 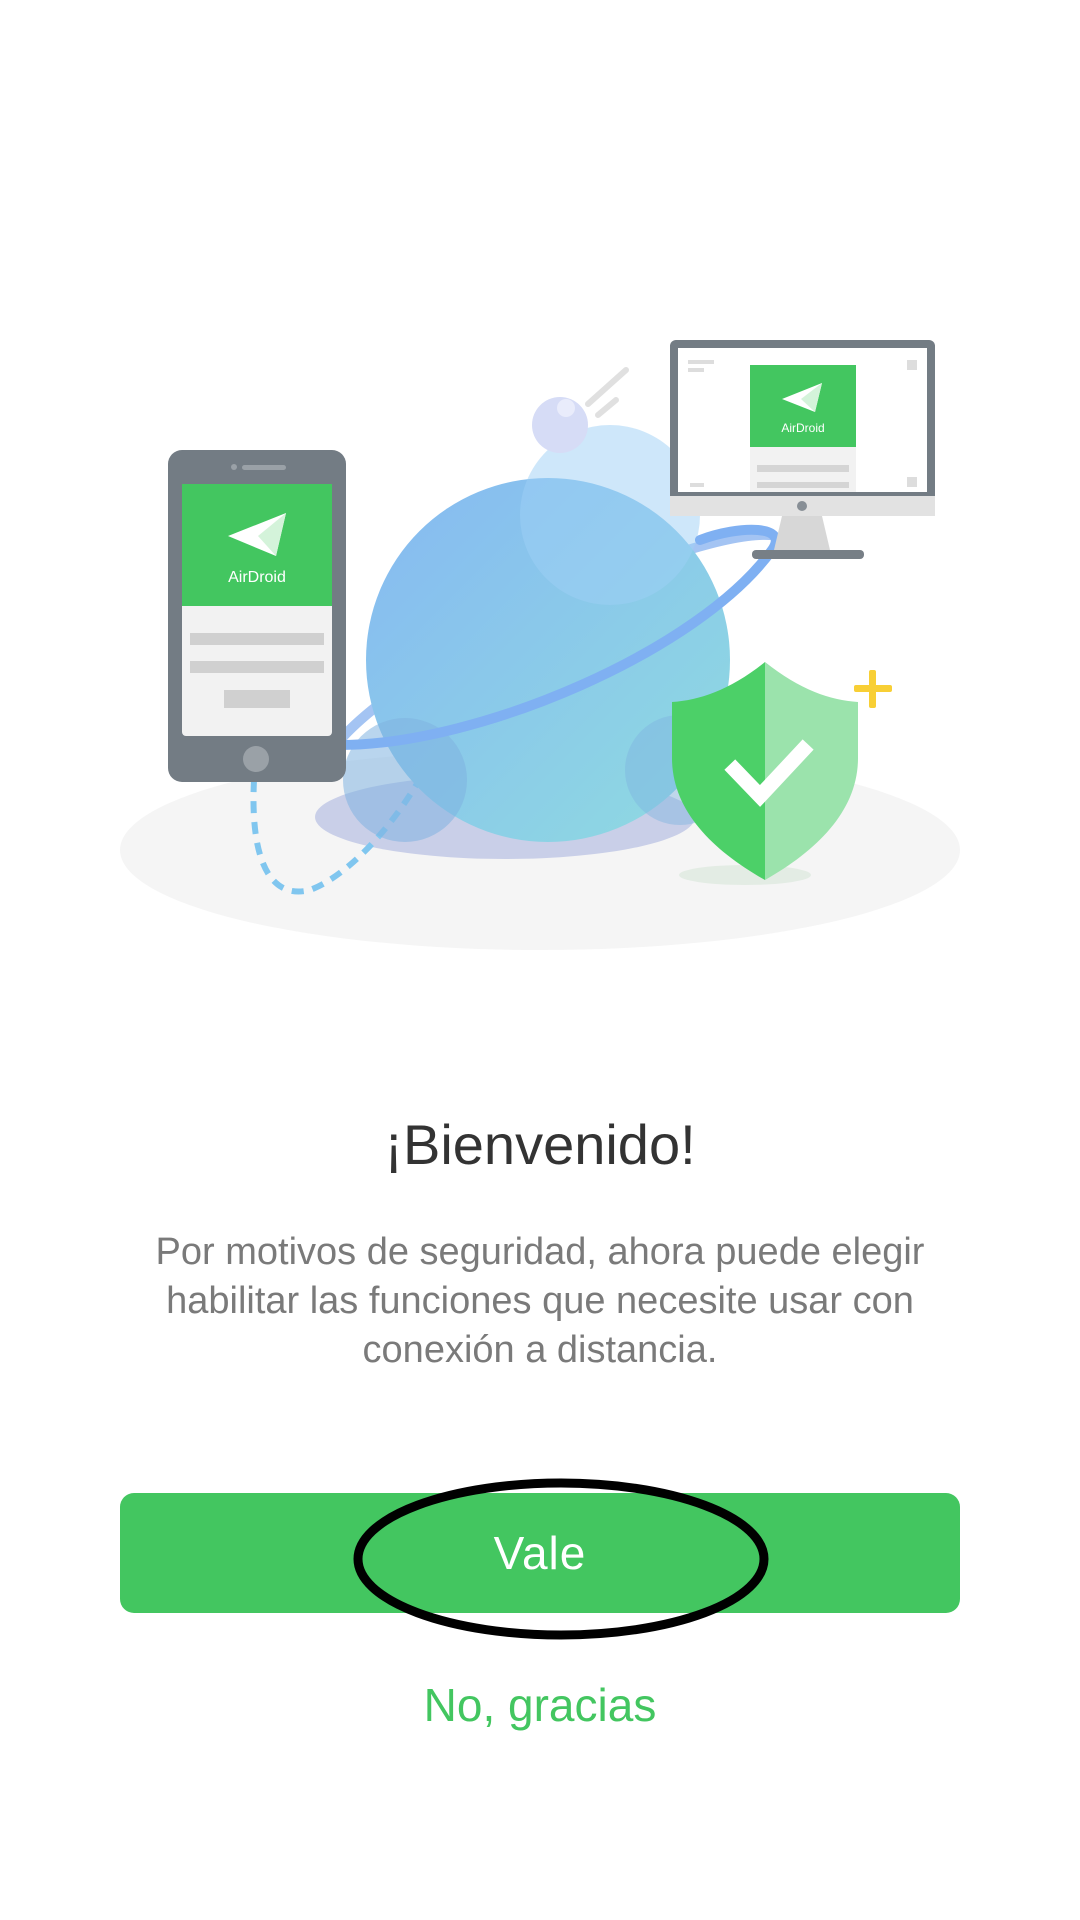 I want to click on decline-button: No, gracias, so click(x=540, y=1705).